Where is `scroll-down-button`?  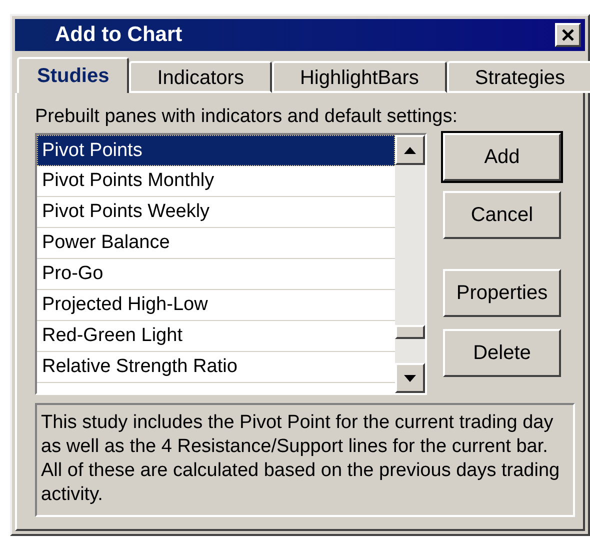
scroll-down-button is located at coordinates (410, 378).